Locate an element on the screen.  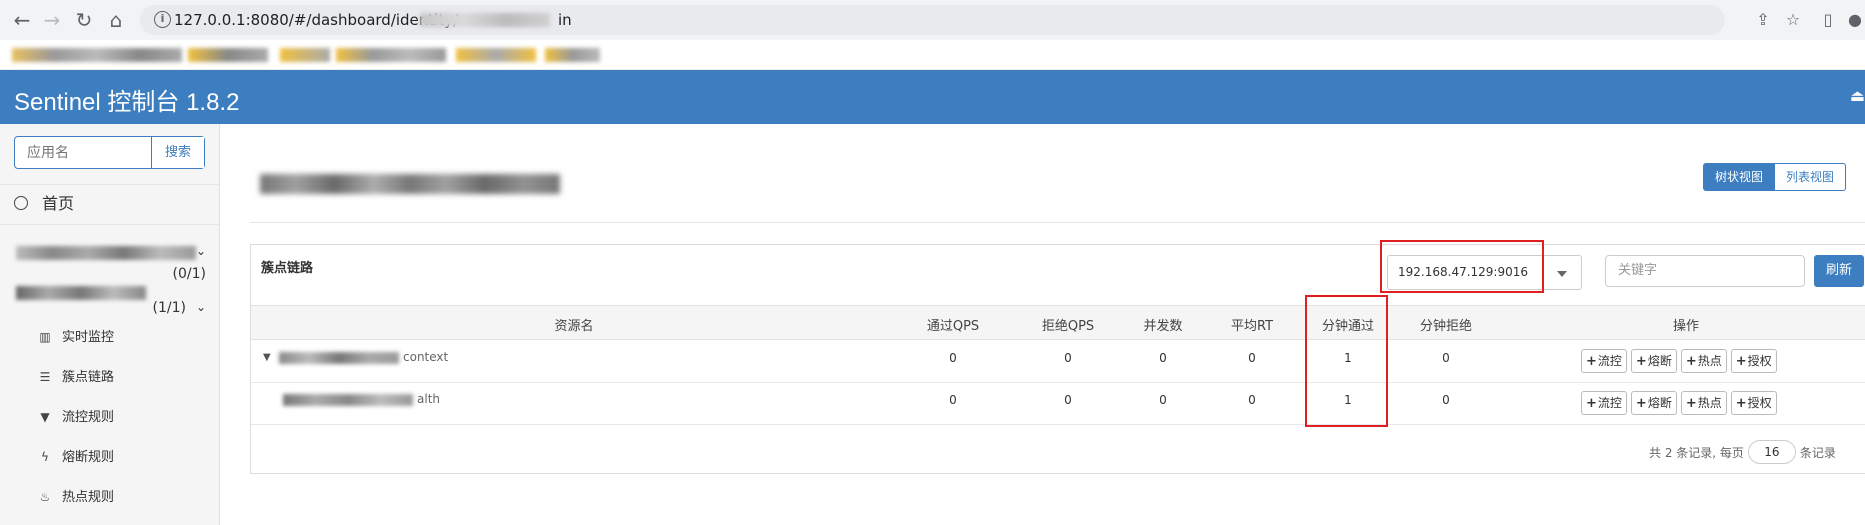
url-text: 127.0.0.1:8080/#/dashboard/identity/ is located at coordinates (316, 20).